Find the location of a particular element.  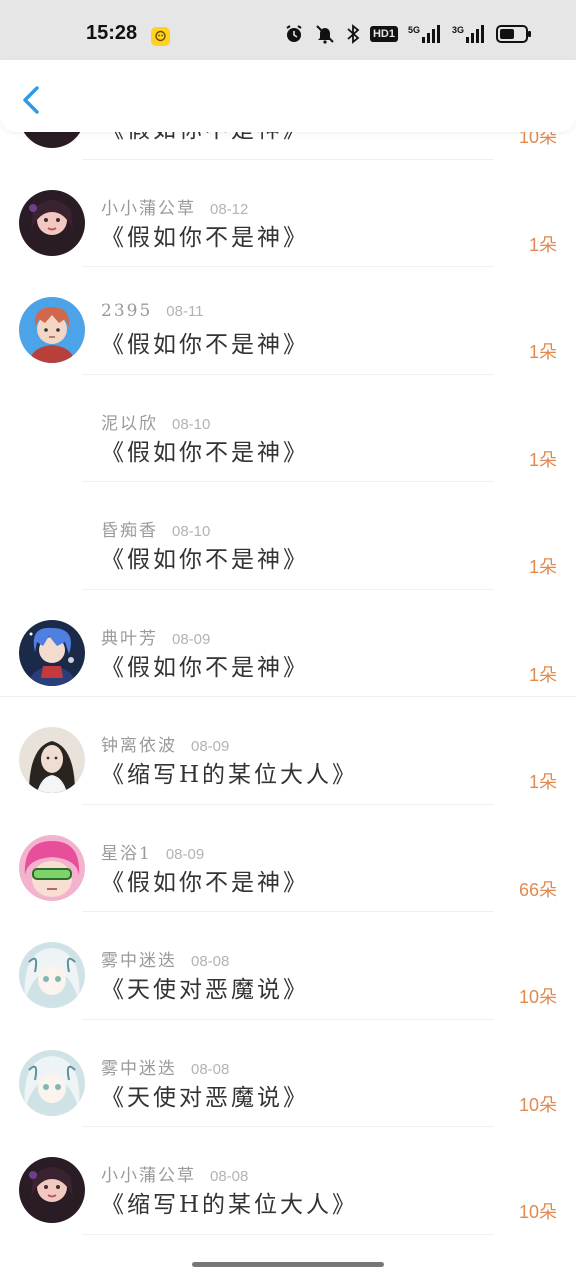

list-item: 2395 08-11 《假如你不是神》 1朵 is located at coordinates (288, 321).